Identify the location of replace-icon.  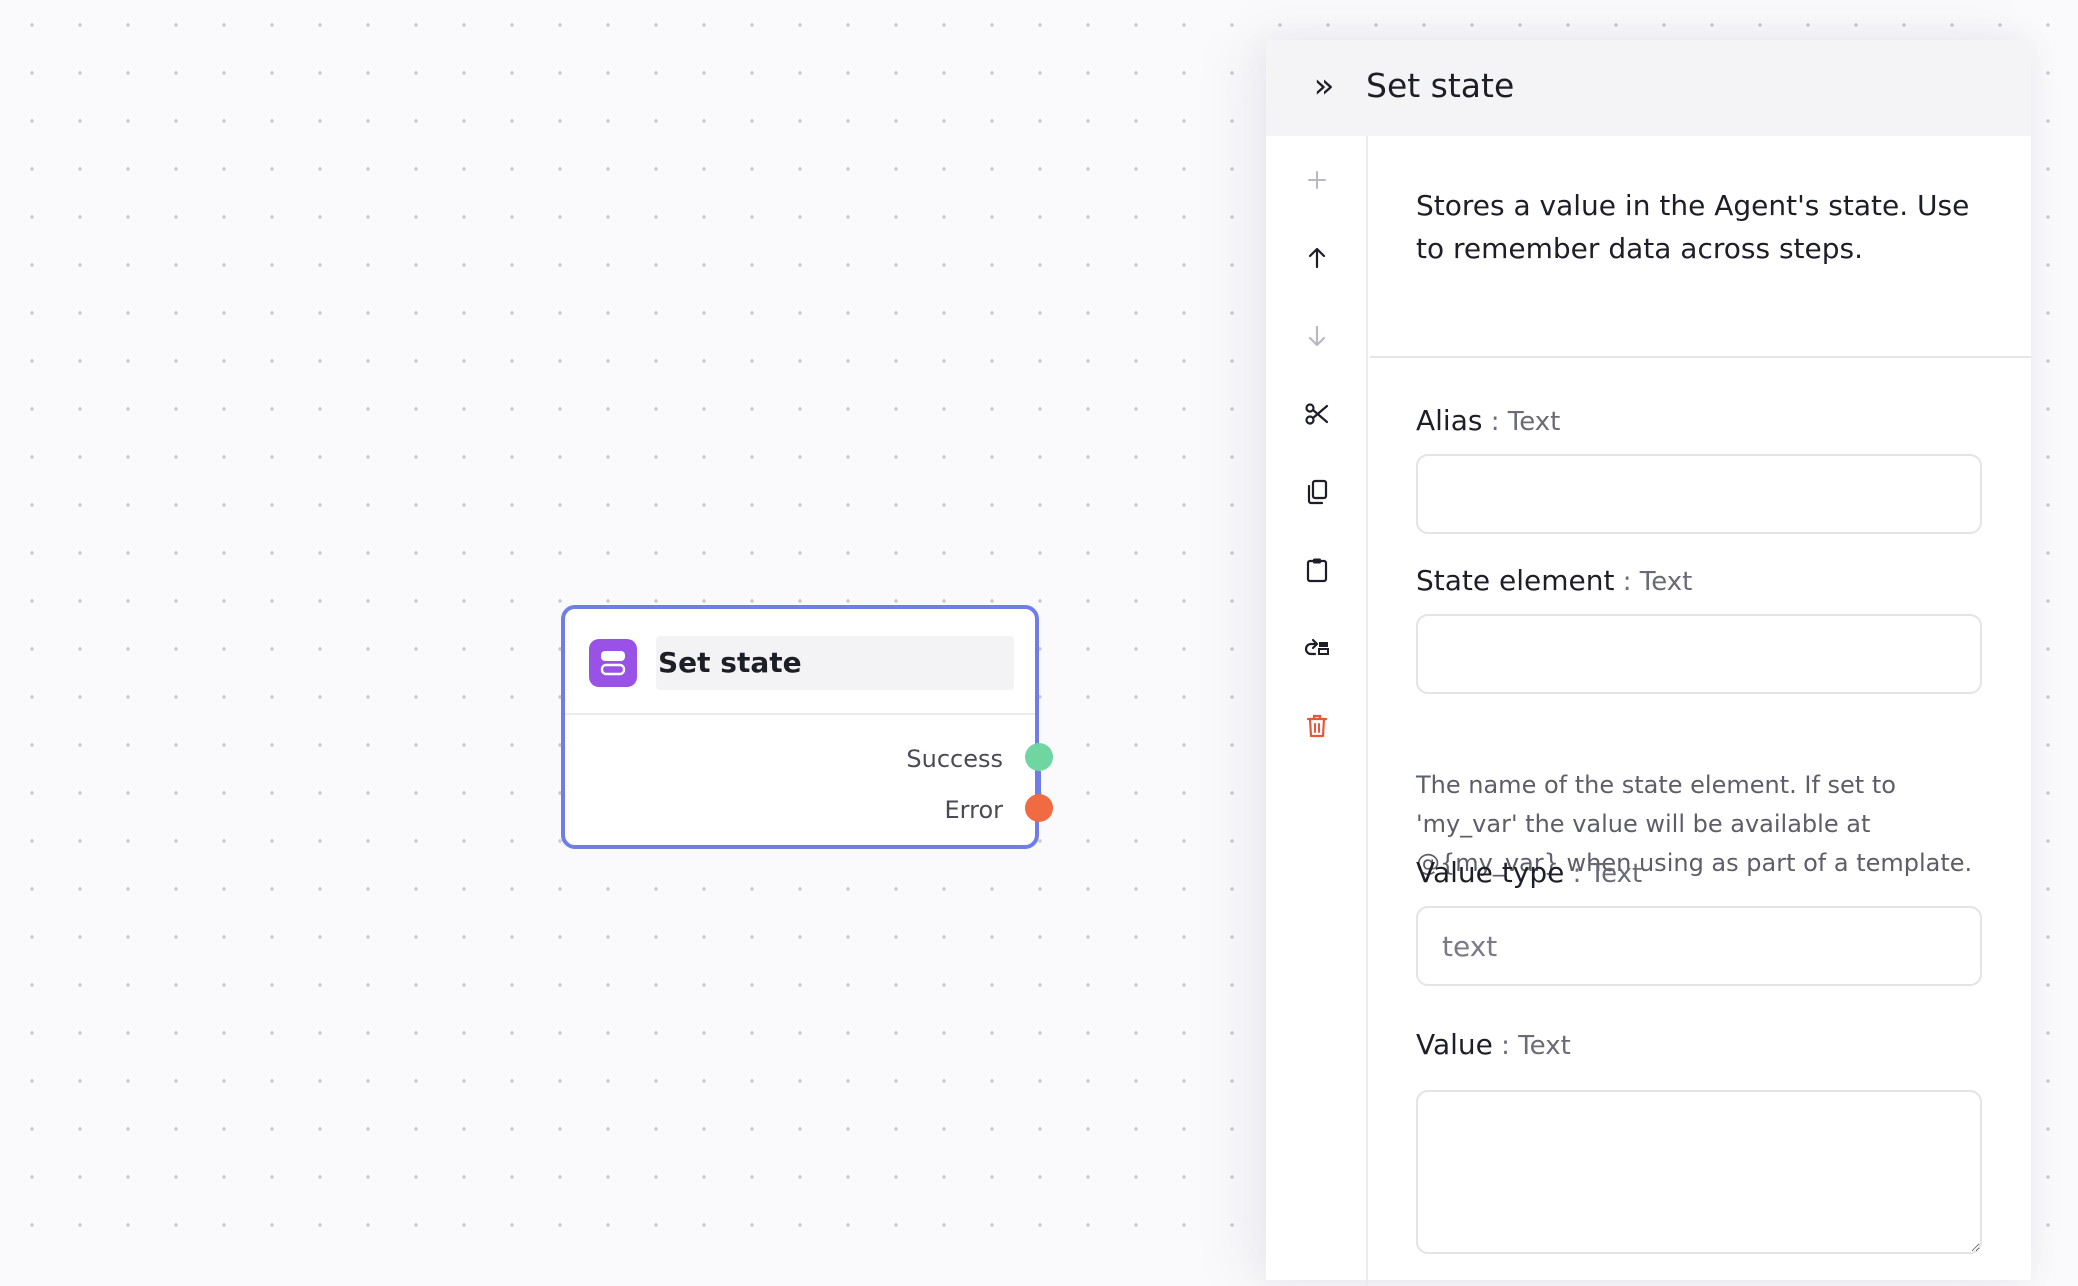
(1317, 648).